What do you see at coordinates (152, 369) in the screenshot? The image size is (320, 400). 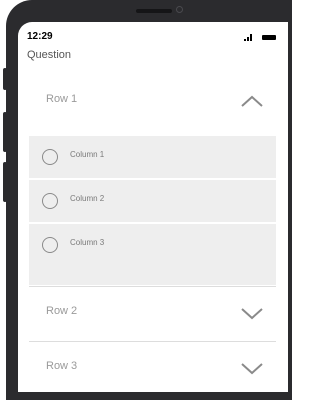 I see `accordion-row-3: Row 3` at bounding box center [152, 369].